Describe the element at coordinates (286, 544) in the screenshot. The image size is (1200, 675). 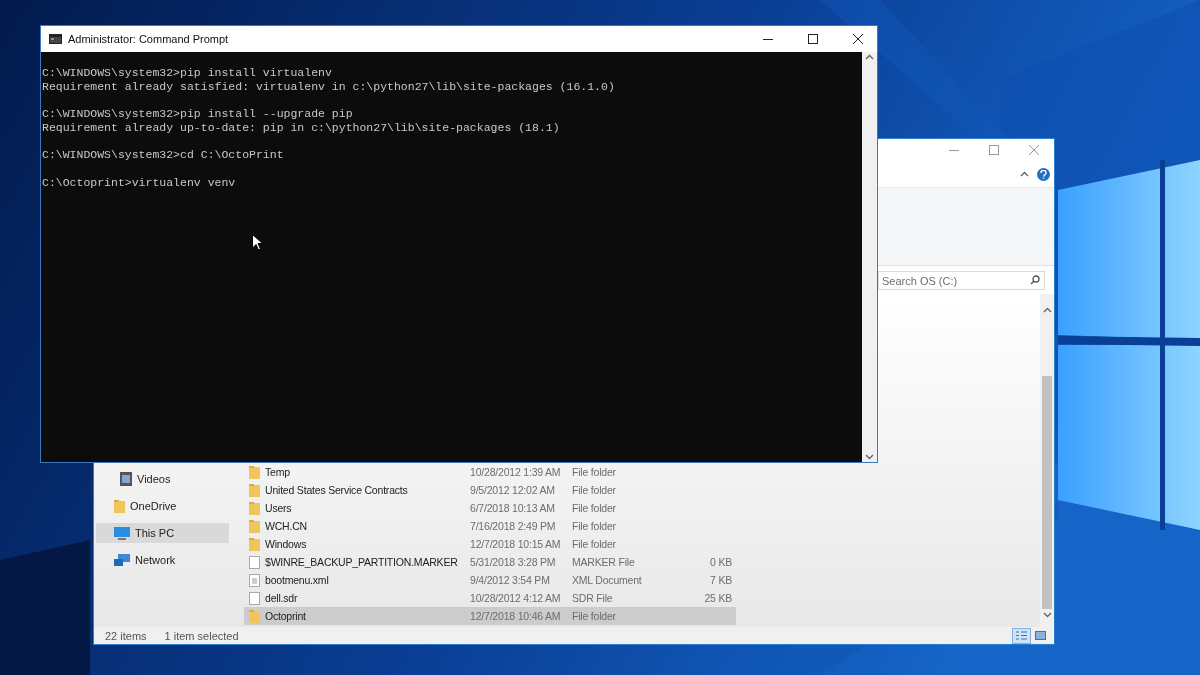
I see `file-name: Windows` at that location.